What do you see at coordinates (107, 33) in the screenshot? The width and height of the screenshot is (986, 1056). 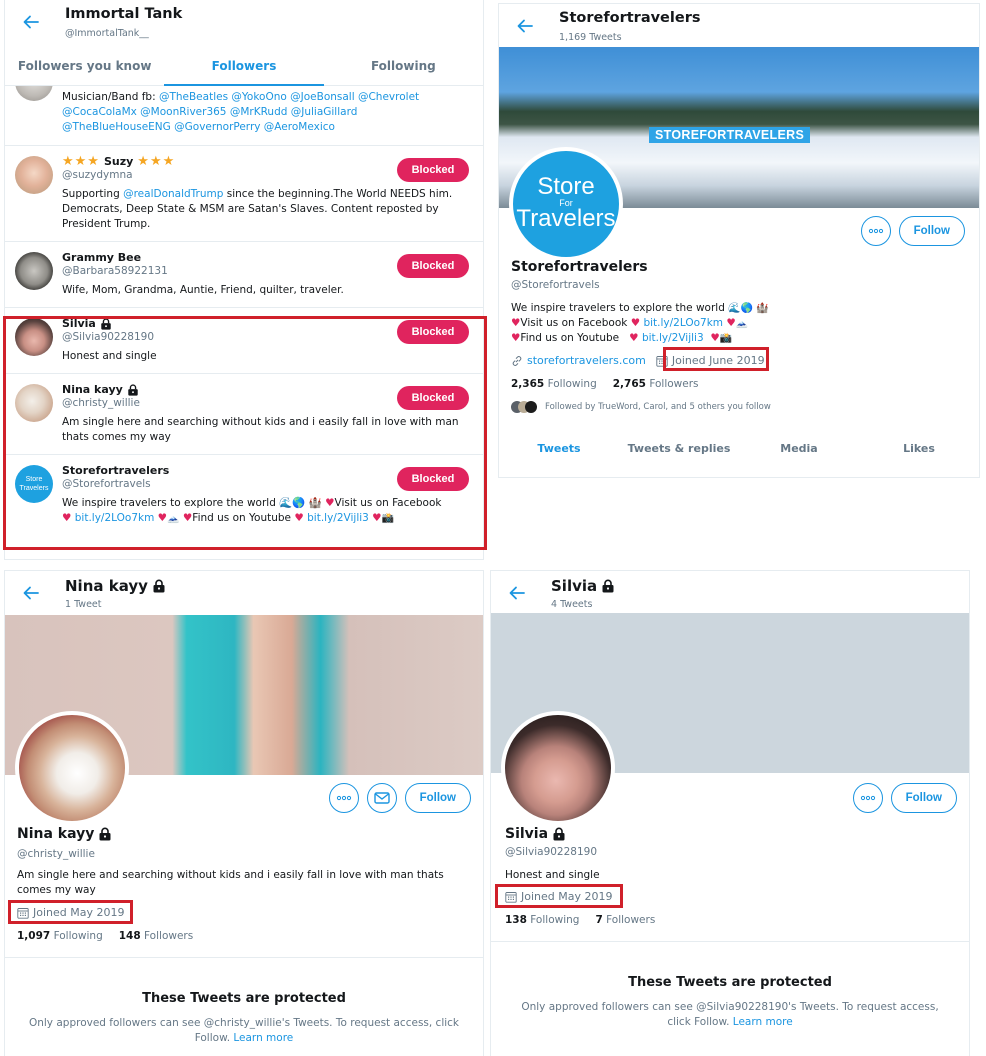 I see `profile-handle: @ImmortalTank__` at bounding box center [107, 33].